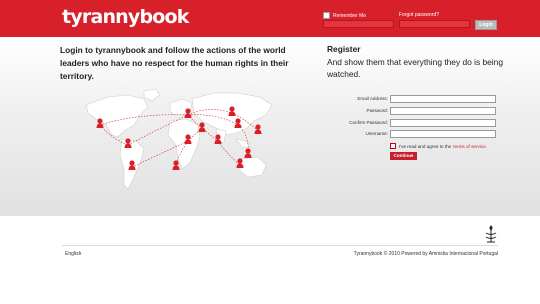  Describe the element at coordinates (486, 25) in the screenshot. I see `login-button: Login` at that location.